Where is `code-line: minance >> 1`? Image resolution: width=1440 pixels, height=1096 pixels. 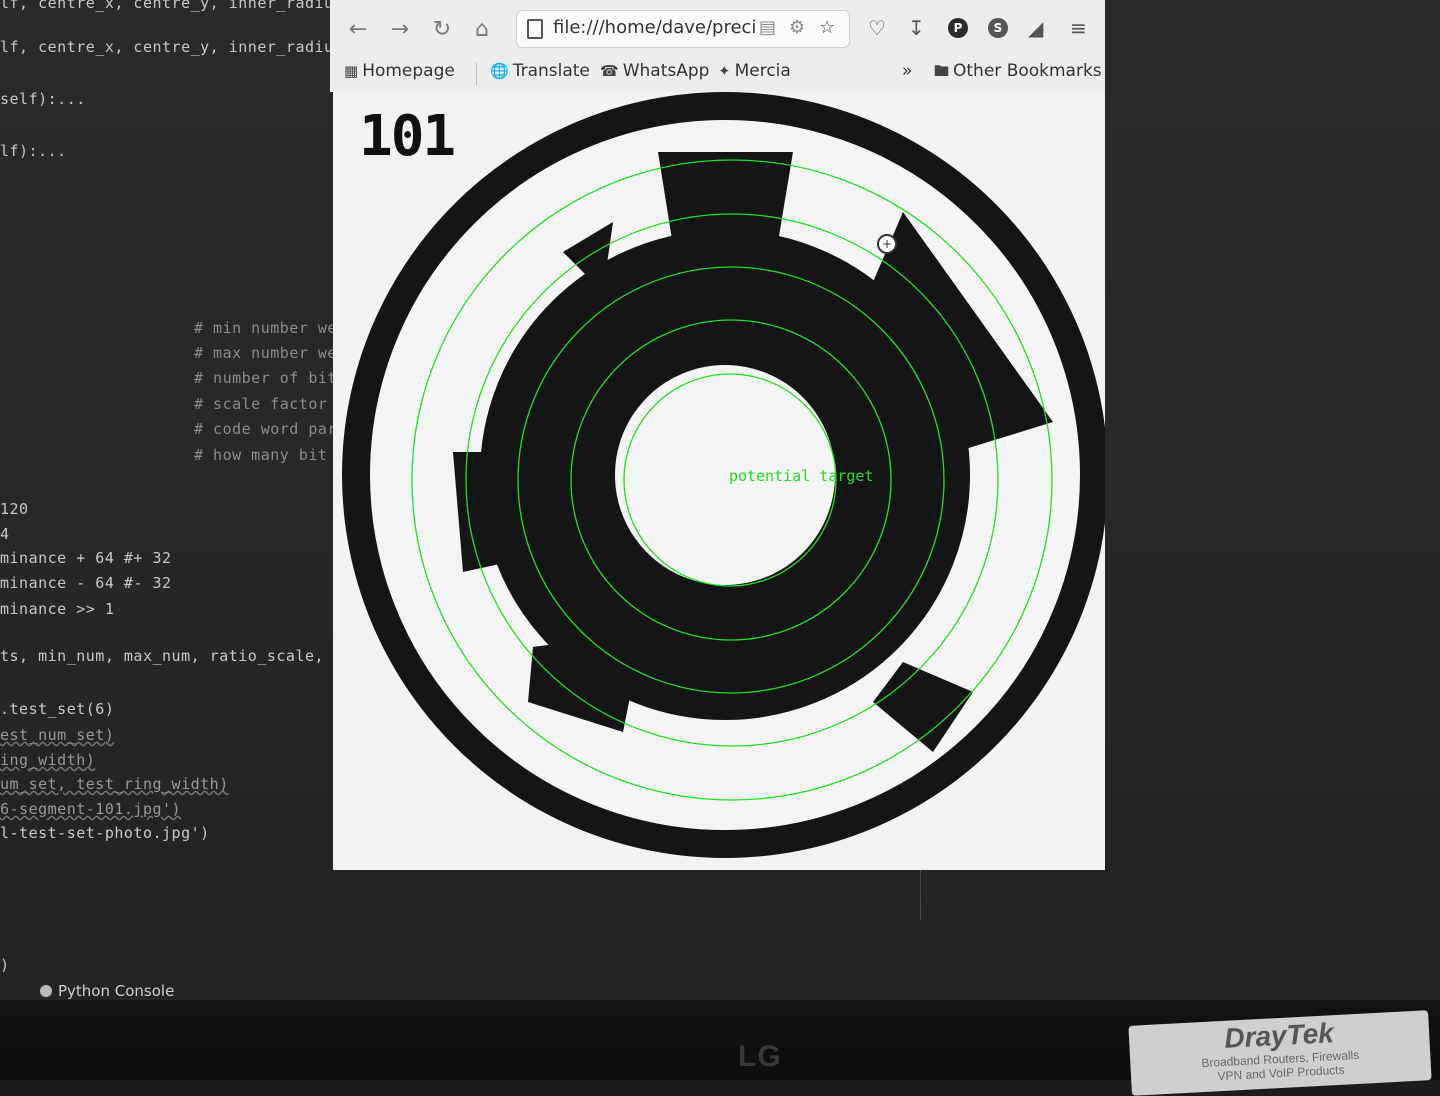
code-line: minance >> 1 is located at coordinates (57, 609).